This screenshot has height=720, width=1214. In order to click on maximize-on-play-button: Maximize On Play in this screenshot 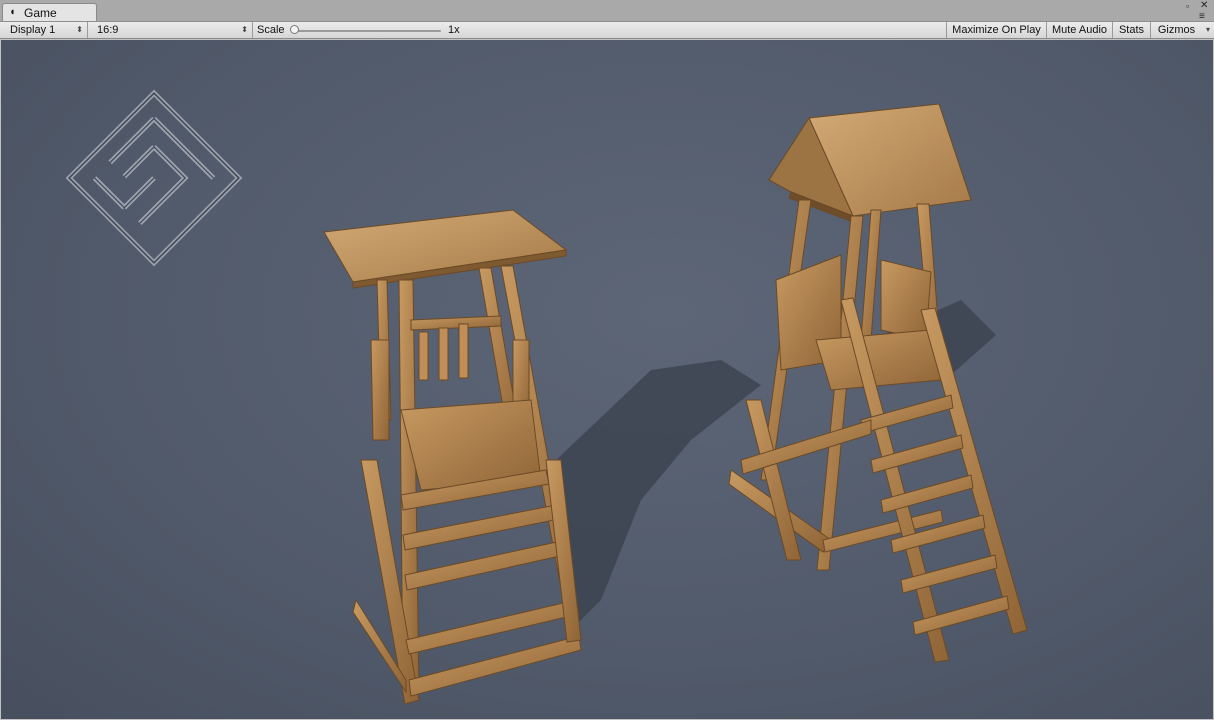, I will do `click(996, 30)`.